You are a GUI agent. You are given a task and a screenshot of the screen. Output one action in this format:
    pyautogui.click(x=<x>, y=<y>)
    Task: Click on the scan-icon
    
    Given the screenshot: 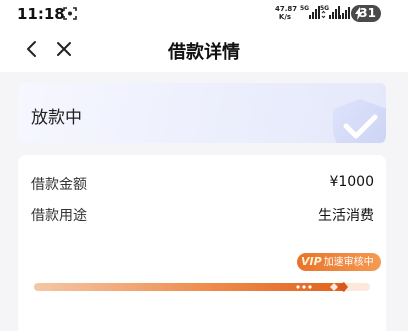 What is the action you would take?
    pyautogui.click(x=70, y=13)
    